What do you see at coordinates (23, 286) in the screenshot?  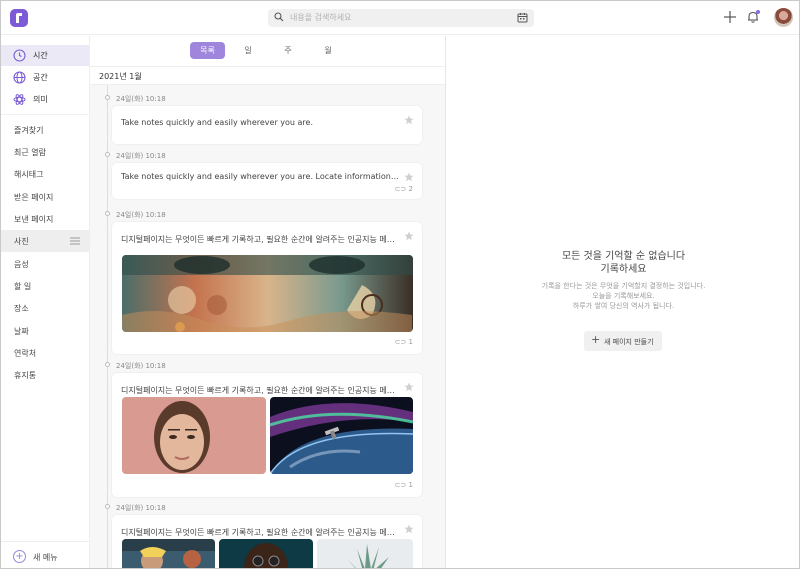 I see `sidebar-item-label: 할 일` at bounding box center [23, 286].